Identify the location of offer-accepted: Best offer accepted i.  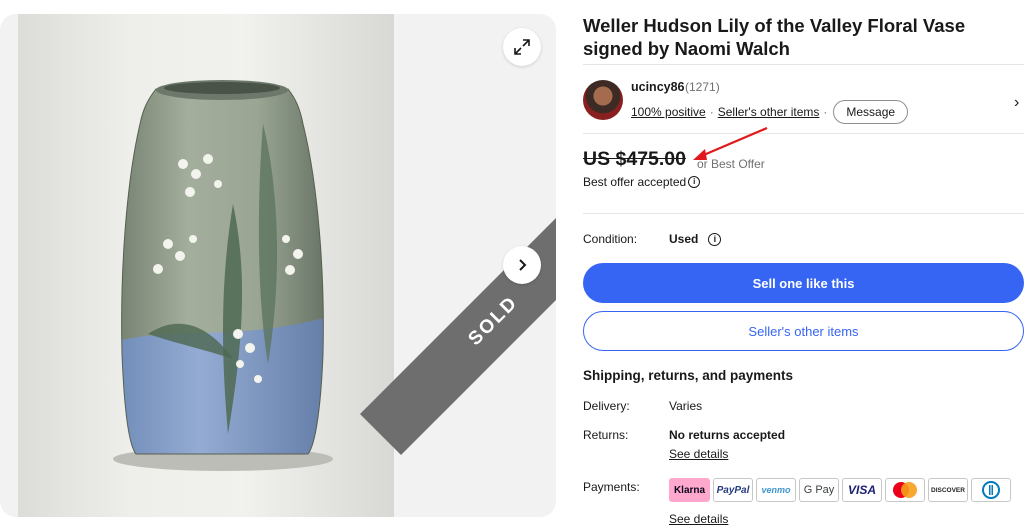
(642, 182).